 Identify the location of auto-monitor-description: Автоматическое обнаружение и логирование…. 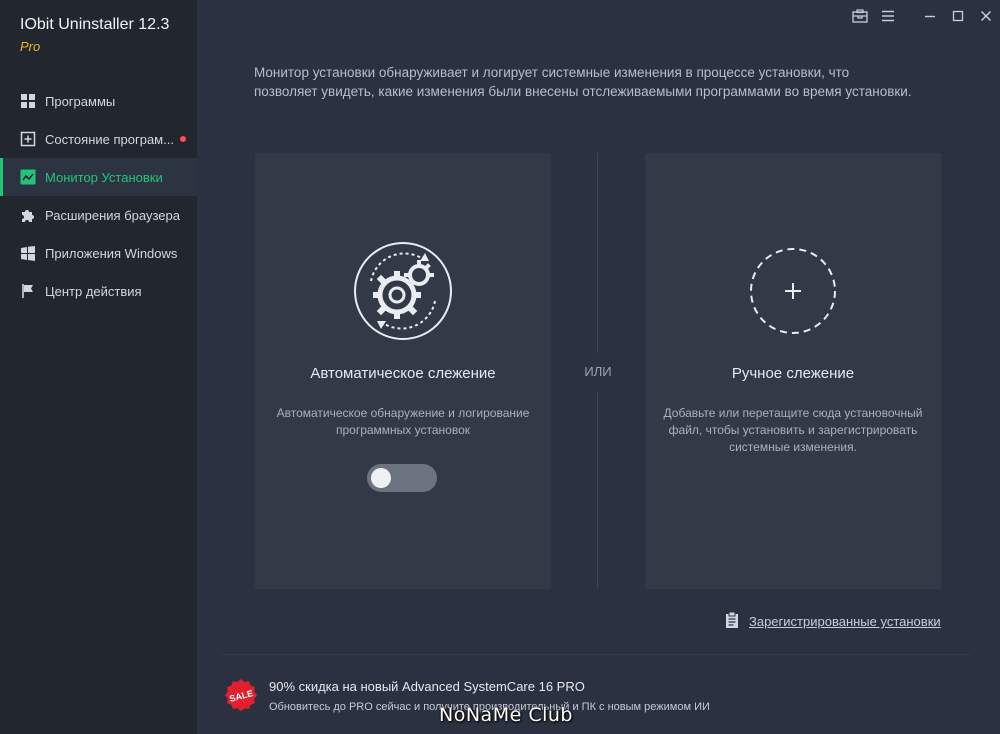
(403, 421).